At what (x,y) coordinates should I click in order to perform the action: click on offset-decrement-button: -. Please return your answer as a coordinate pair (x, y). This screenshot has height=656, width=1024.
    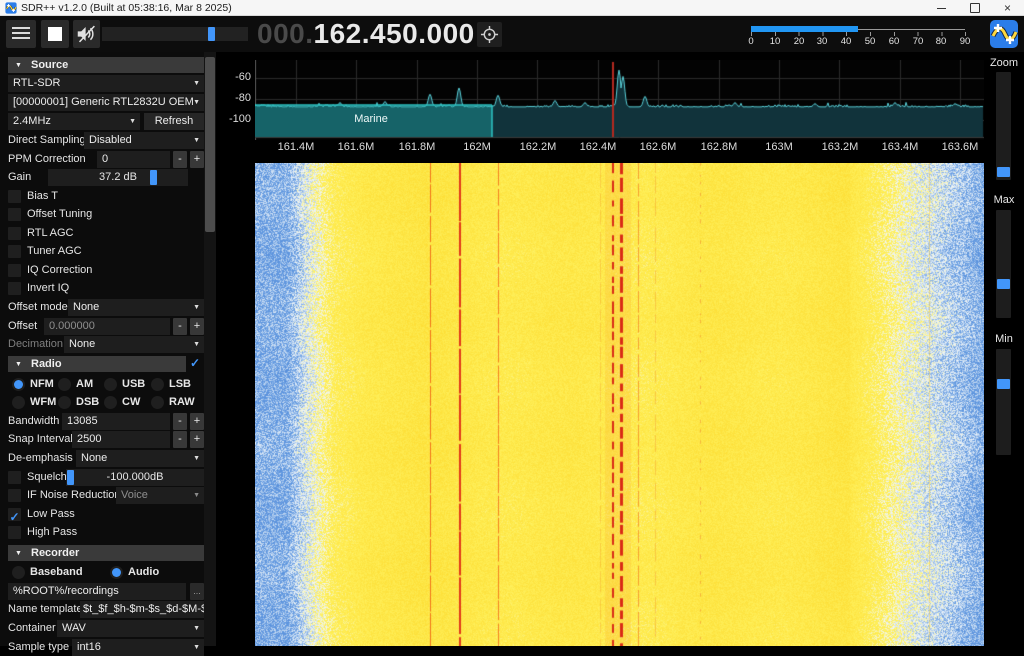
    Looking at the image, I should click on (180, 326).